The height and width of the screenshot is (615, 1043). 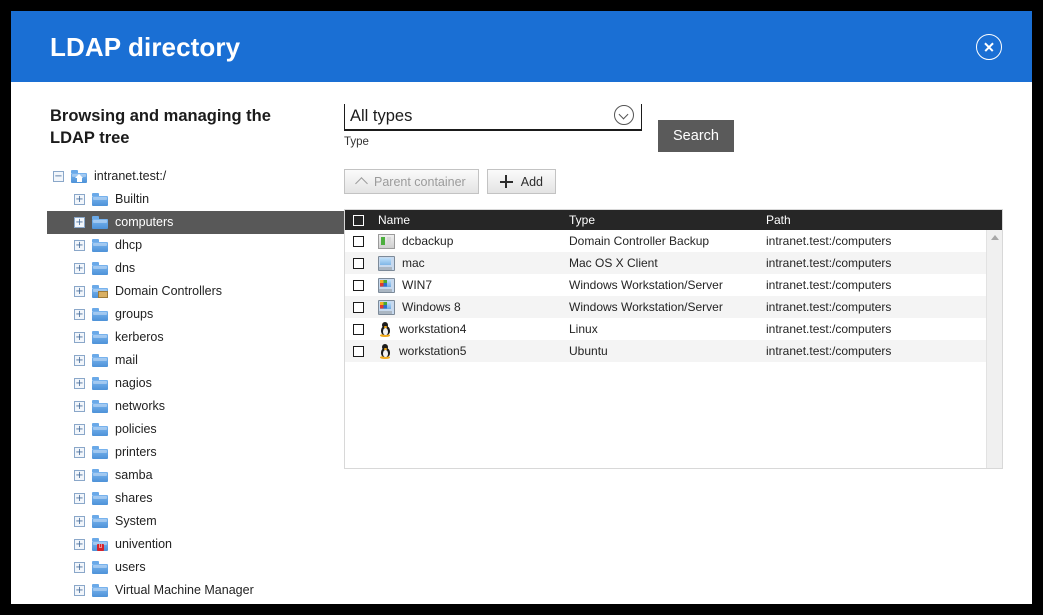 What do you see at coordinates (994, 349) in the screenshot?
I see `table-scrollbar` at bounding box center [994, 349].